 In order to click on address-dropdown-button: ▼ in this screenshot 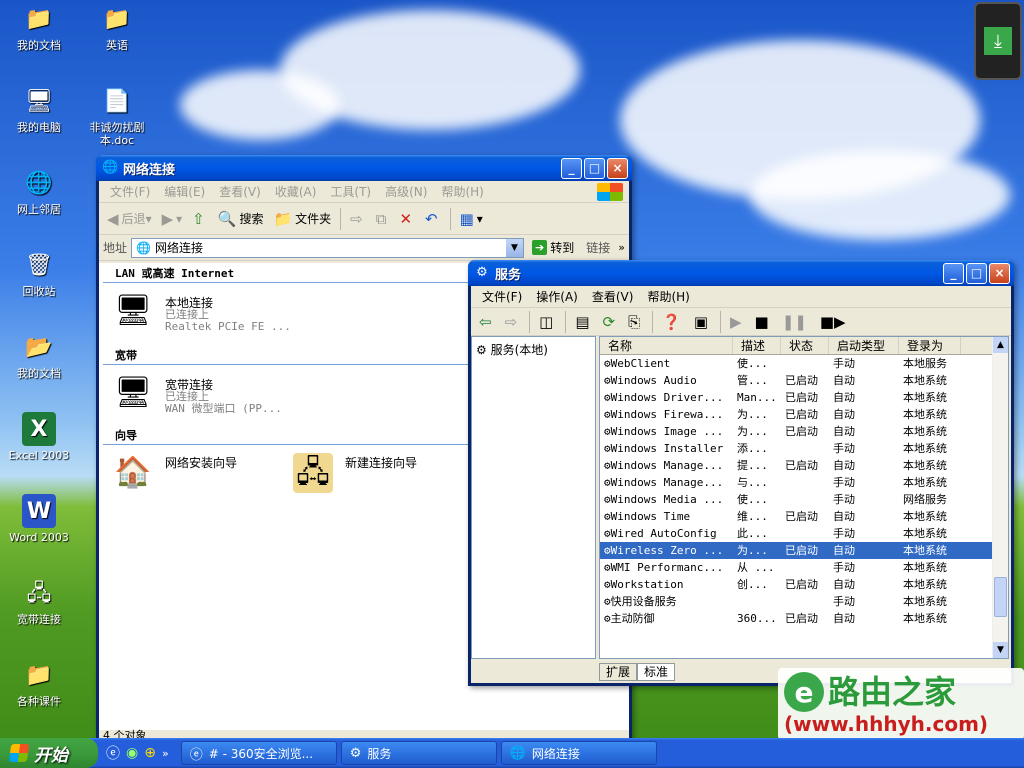, I will do `click(515, 247)`.